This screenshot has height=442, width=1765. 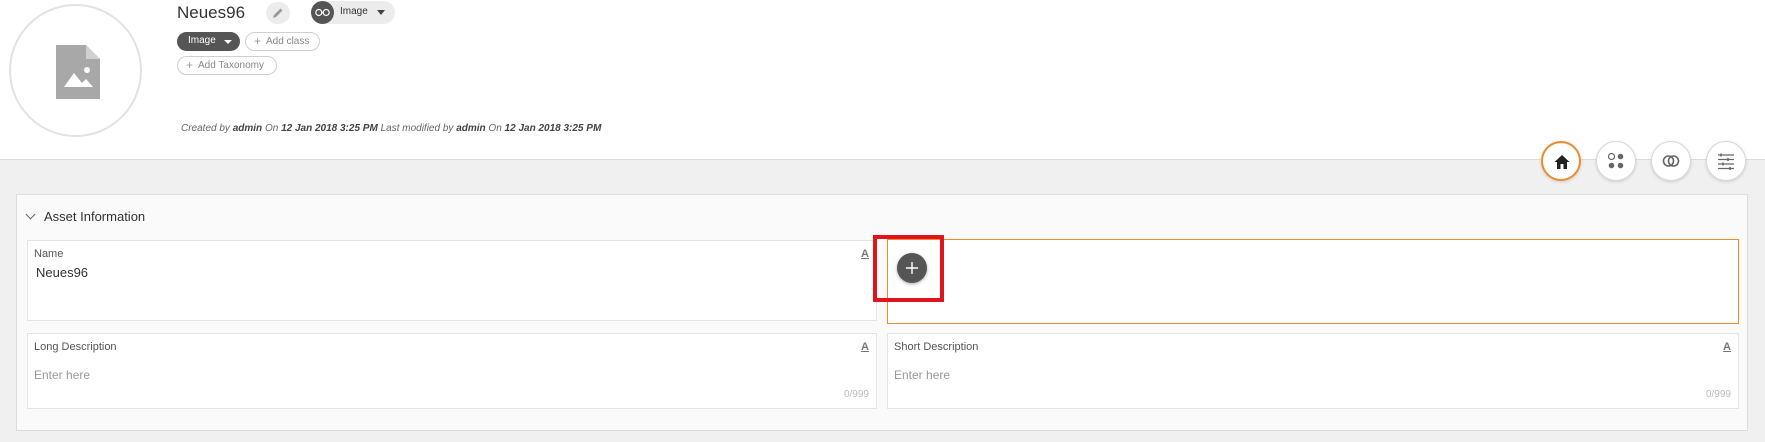 What do you see at coordinates (471, 128) in the screenshot?
I see `modified-by: admin` at bounding box center [471, 128].